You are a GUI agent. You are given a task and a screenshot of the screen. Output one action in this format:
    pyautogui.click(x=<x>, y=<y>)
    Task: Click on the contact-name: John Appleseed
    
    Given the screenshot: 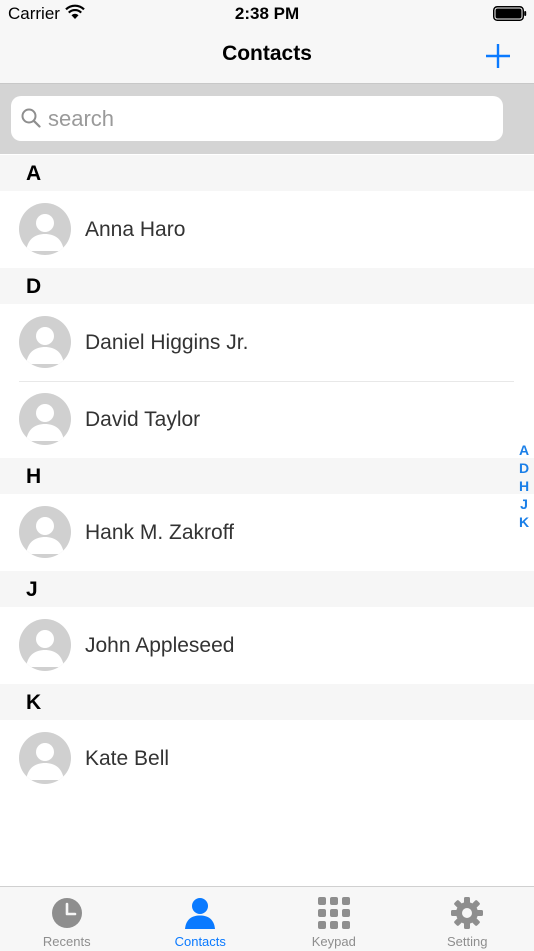 What is the action you would take?
    pyautogui.click(x=159, y=646)
    